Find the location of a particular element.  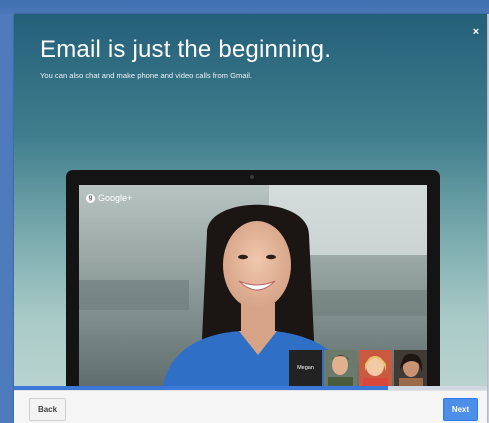

webcam-dot is located at coordinates (252, 177).